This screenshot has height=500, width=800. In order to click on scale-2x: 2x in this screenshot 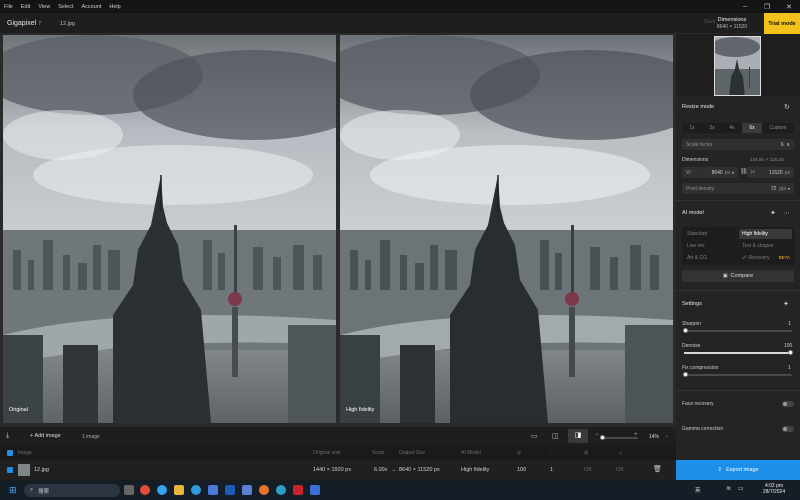, I will do `click(712, 128)`.